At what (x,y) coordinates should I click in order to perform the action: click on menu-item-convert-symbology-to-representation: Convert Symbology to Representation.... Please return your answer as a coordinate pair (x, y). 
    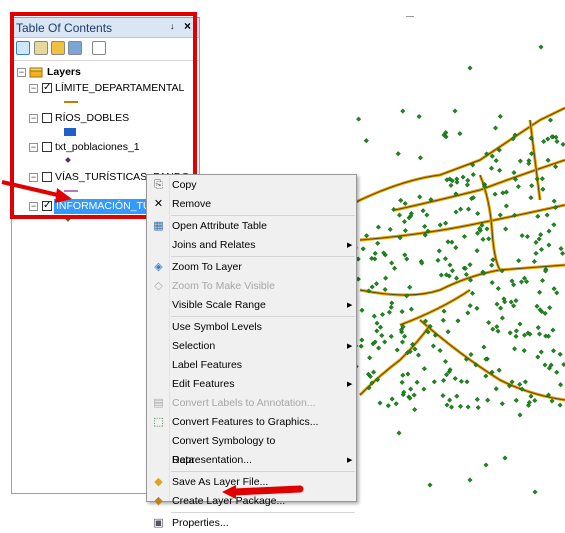
    Looking at the image, I should click on (251, 449).